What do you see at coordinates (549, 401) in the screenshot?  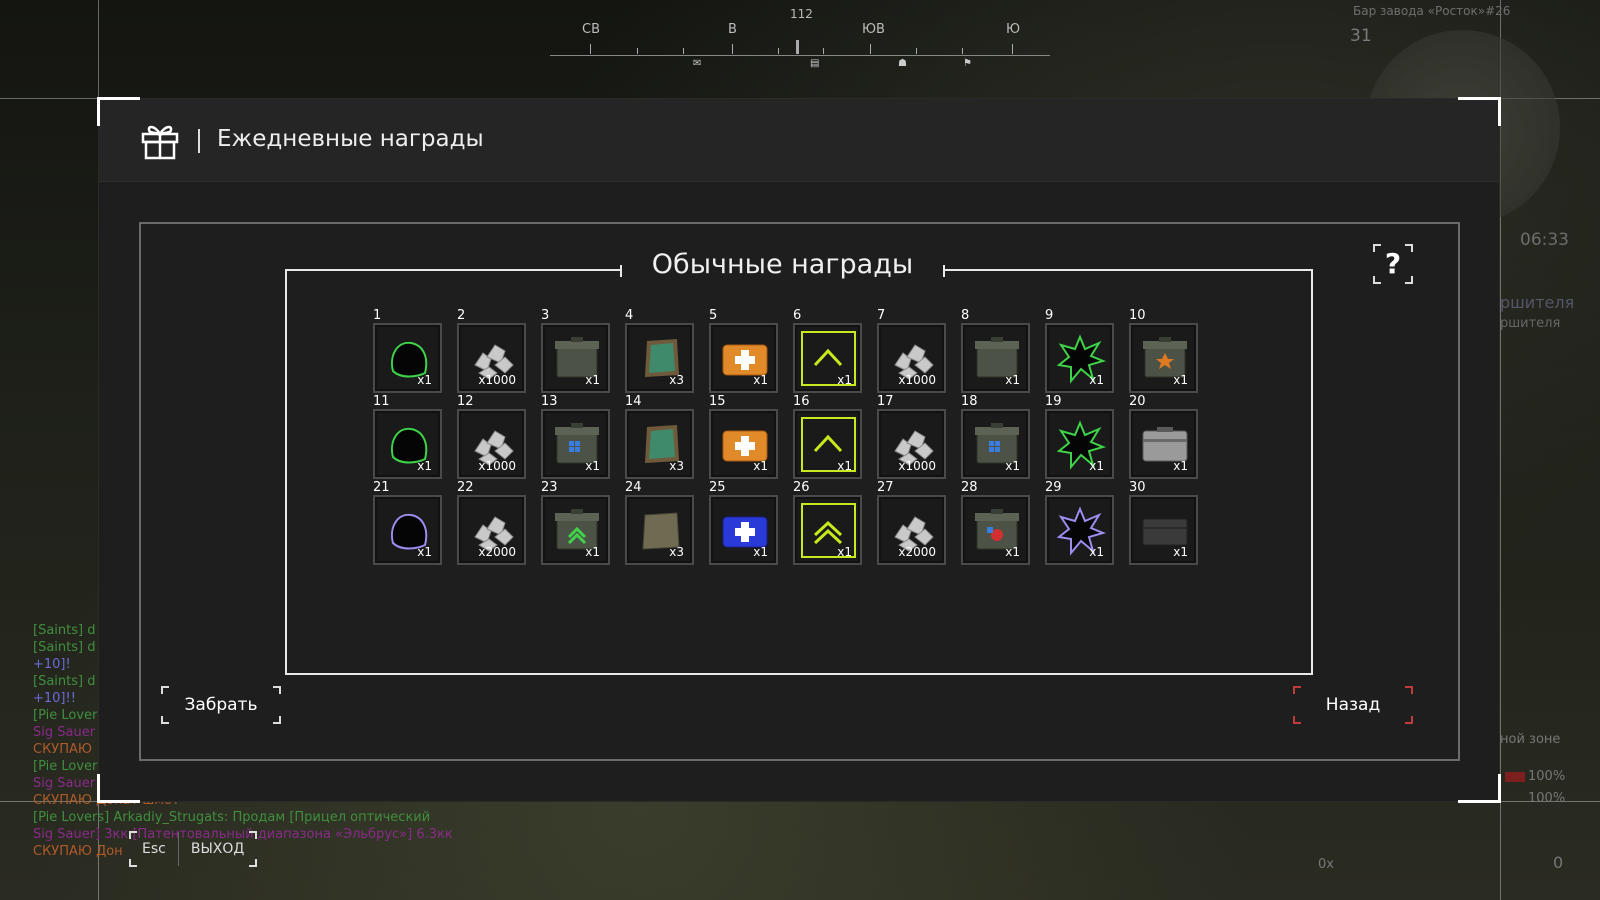 I see `reward-day-number: 13` at bounding box center [549, 401].